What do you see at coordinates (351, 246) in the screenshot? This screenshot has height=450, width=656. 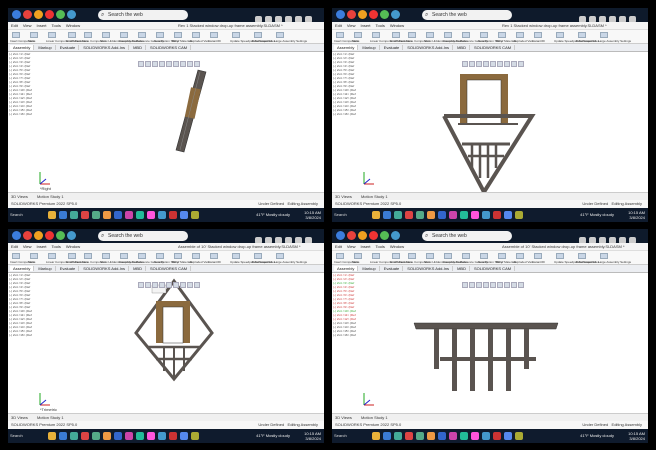 I see `menu-view: View` at bounding box center [351, 246].